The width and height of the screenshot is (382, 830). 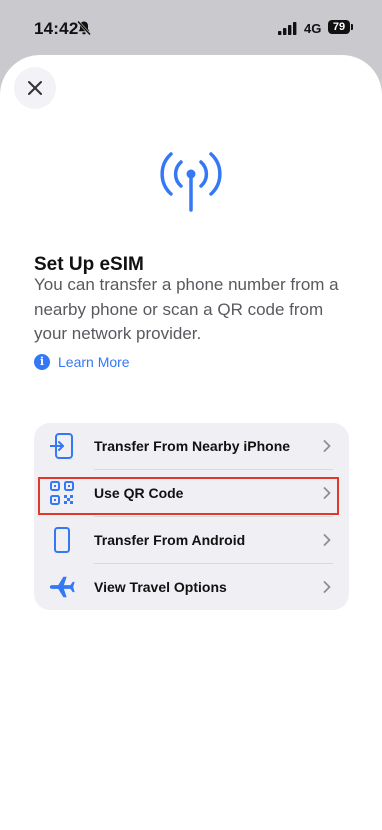 I want to click on airplane-icon, so click(x=62, y=587).